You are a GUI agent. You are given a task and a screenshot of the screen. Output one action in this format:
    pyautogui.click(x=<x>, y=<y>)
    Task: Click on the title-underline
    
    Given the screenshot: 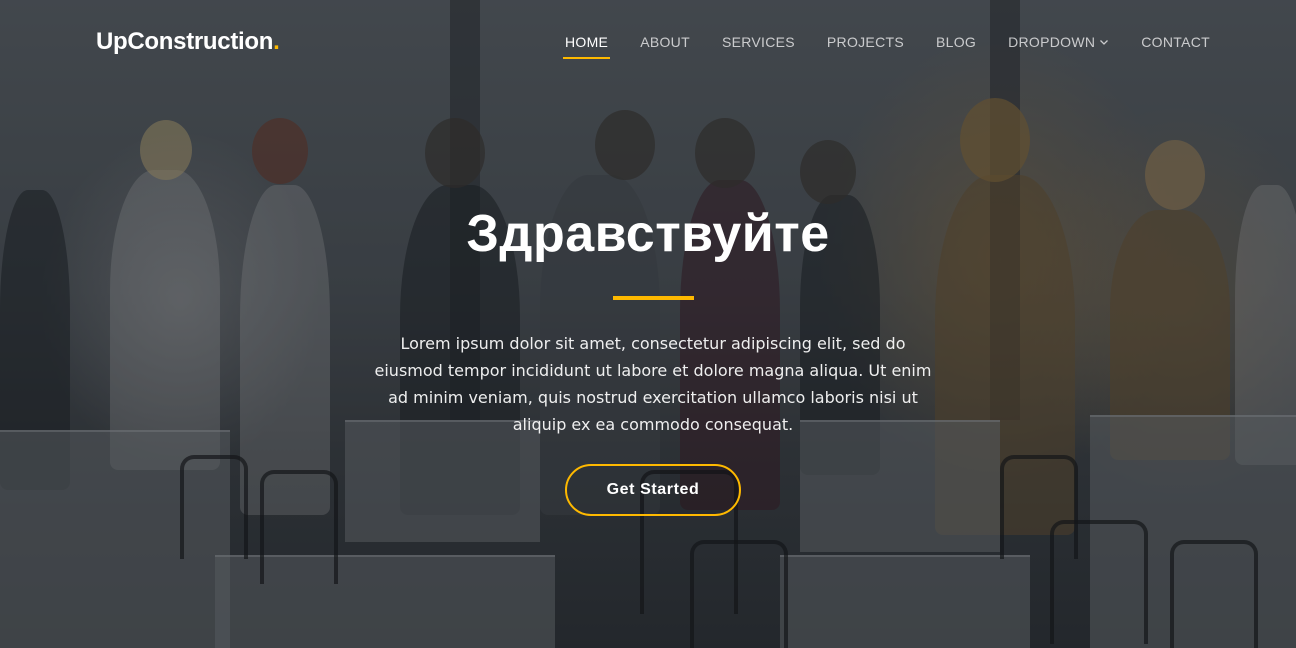 What is the action you would take?
    pyautogui.click(x=653, y=298)
    